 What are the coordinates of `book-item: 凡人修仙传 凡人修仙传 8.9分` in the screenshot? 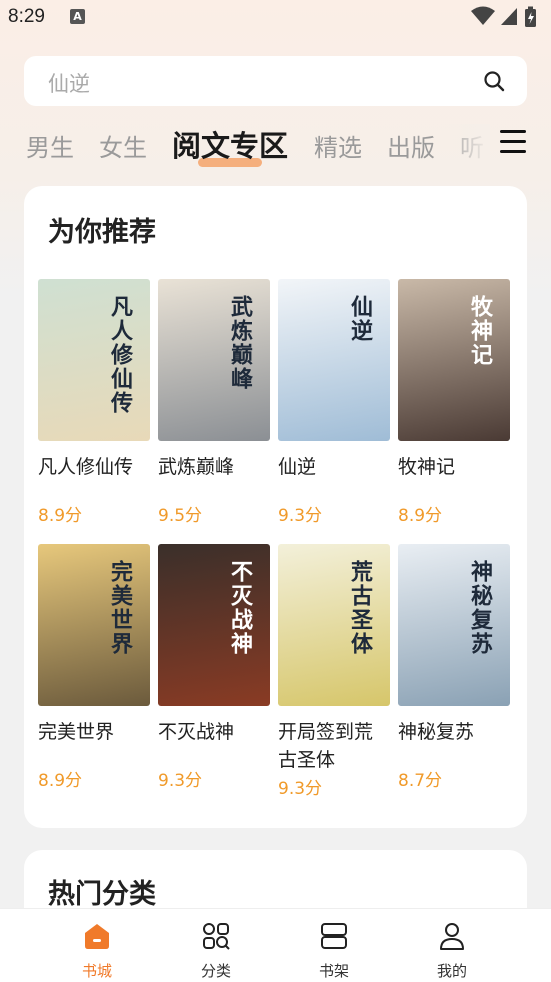 It's located at (94, 402).